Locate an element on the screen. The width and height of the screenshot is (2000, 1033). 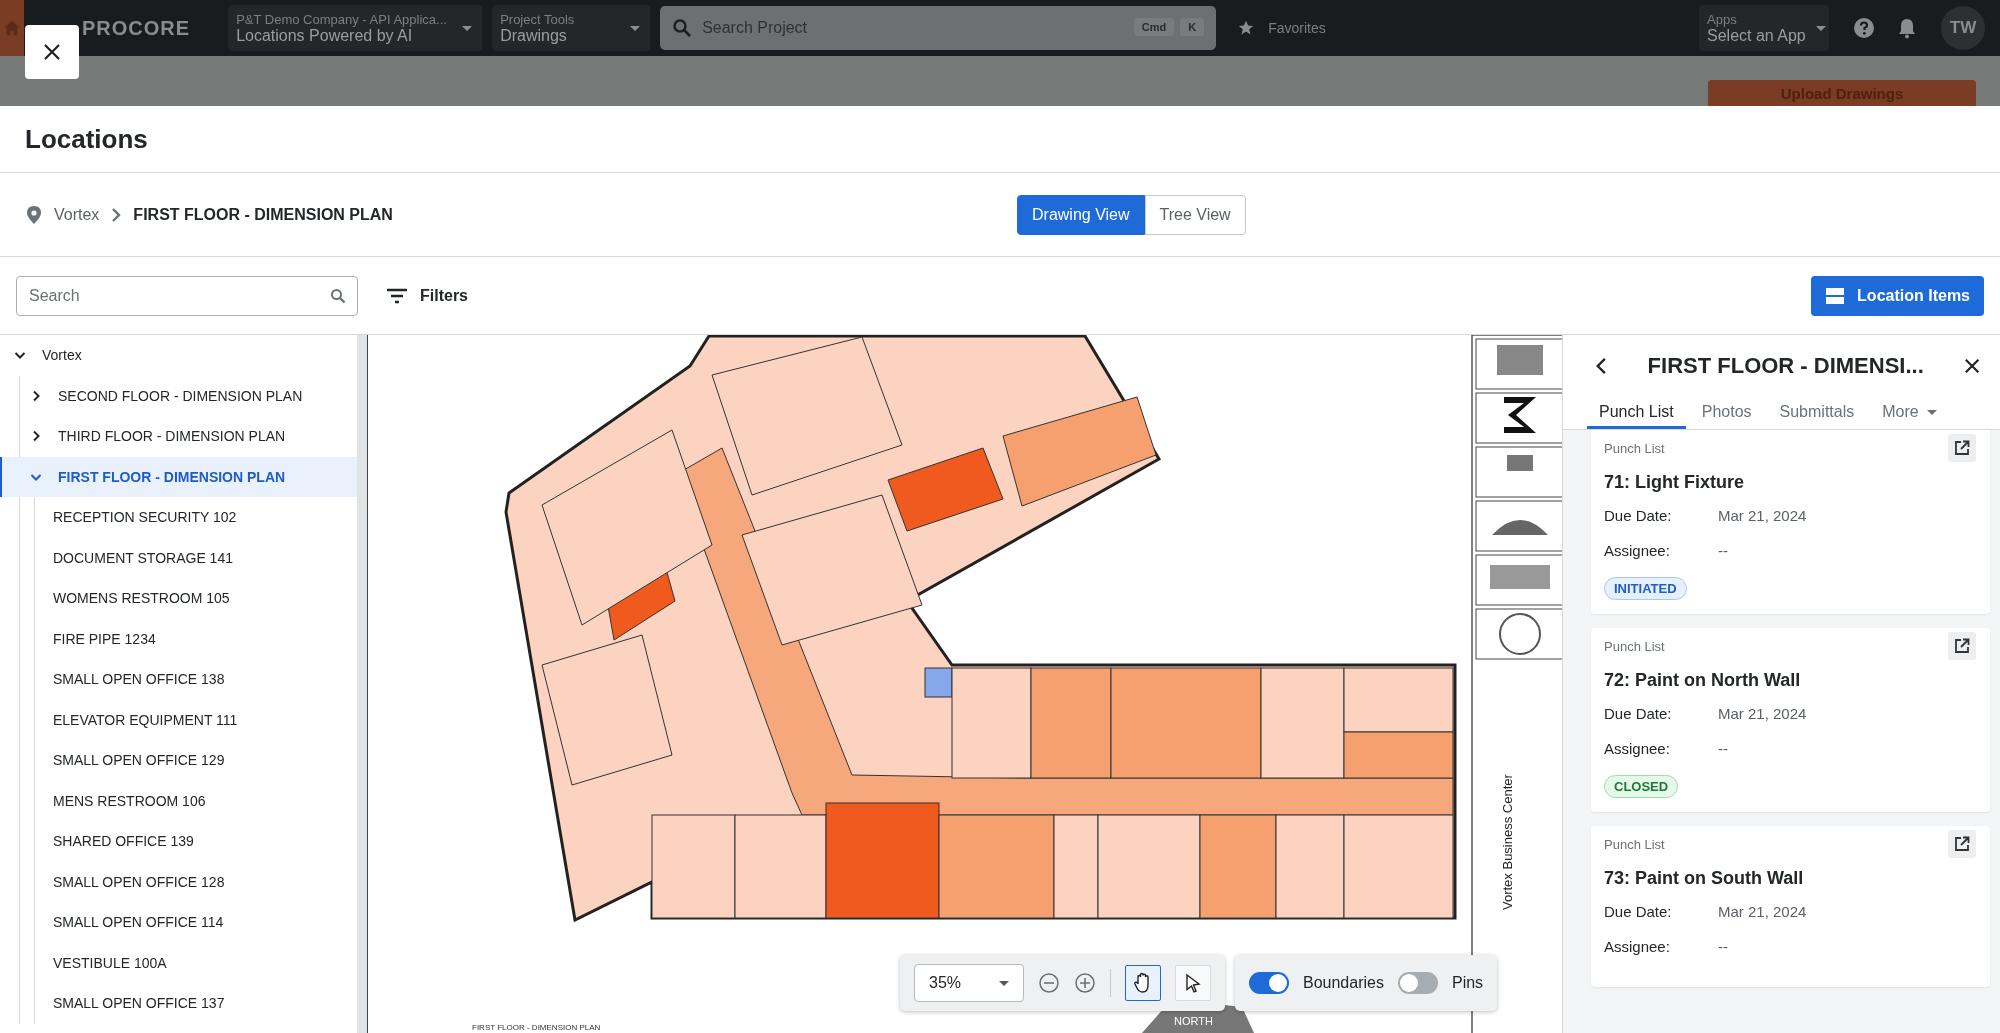
location-pin-icon is located at coordinates (34, 214).